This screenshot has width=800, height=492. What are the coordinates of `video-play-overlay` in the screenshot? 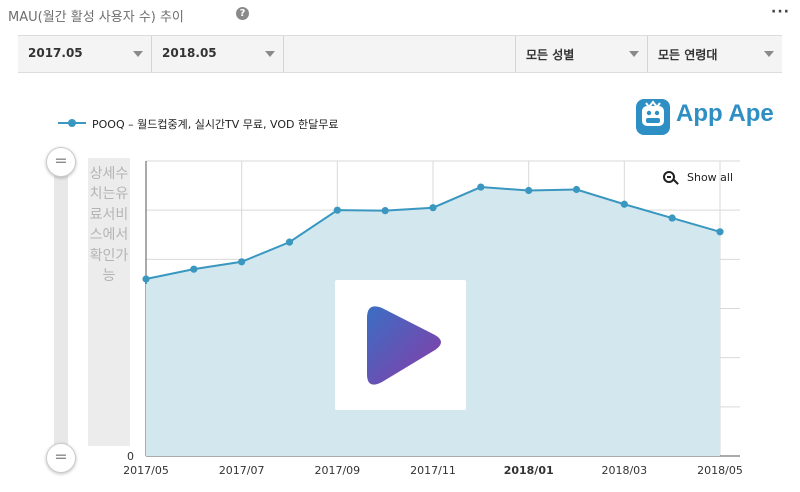 It's located at (400, 345).